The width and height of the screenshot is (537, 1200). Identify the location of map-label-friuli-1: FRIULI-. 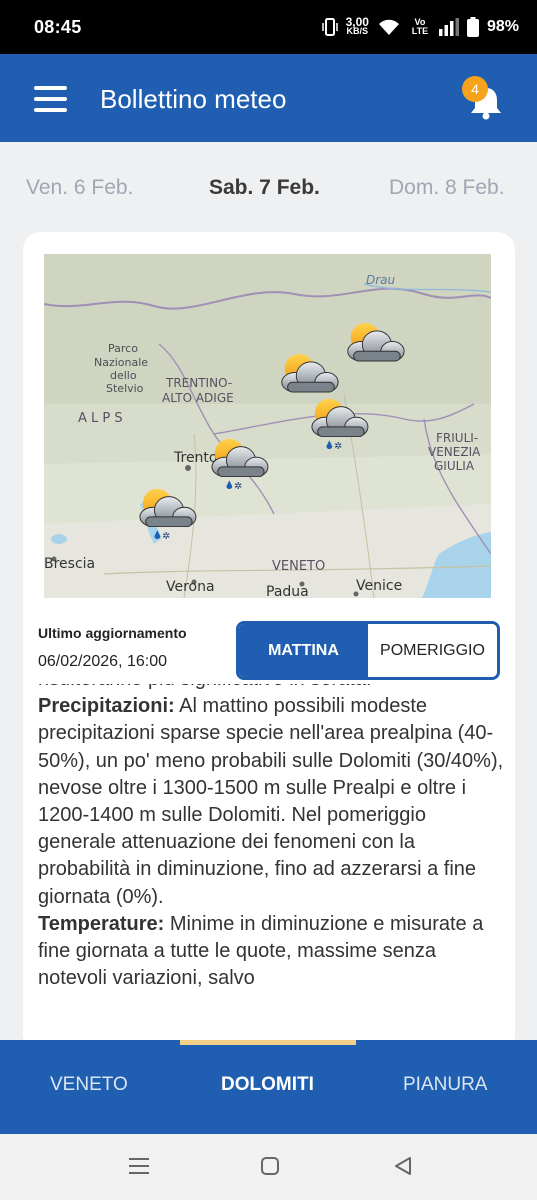
(457, 438).